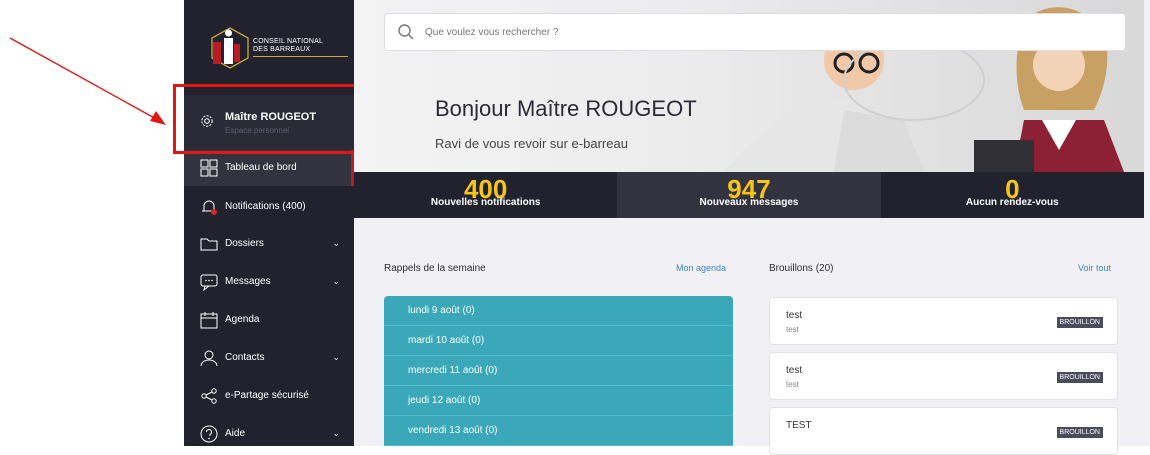 The image size is (1150, 455). What do you see at coordinates (801, 268) in the screenshot?
I see `drafts-title: Brouillons (20)` at bounding box center [801, 268].